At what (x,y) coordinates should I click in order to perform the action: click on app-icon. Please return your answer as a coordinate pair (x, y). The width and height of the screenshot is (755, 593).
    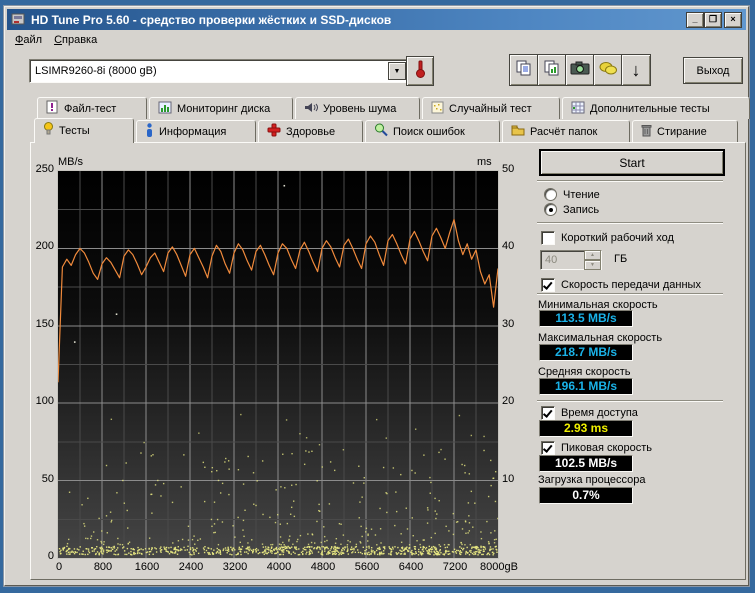
    Looking at the image, I should click on (18, 19).